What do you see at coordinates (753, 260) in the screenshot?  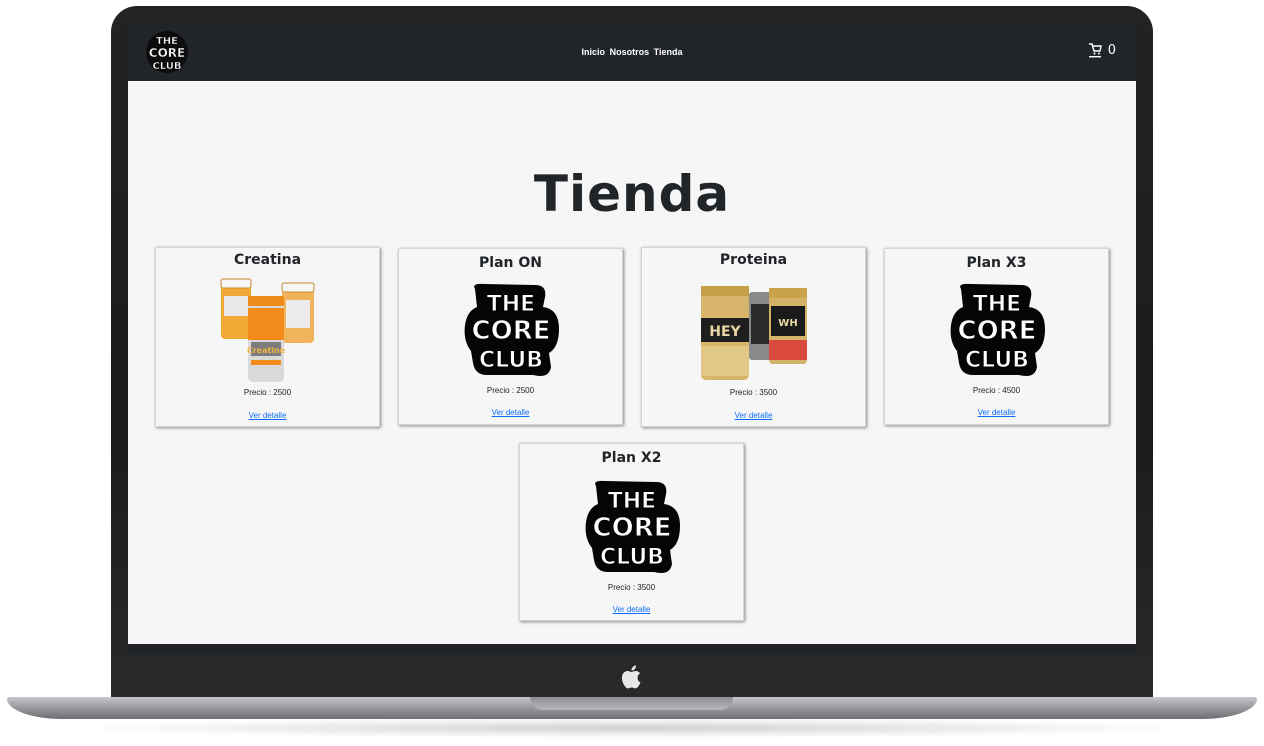 I see `product-title: Proteina` at bounding box center [753, 260].